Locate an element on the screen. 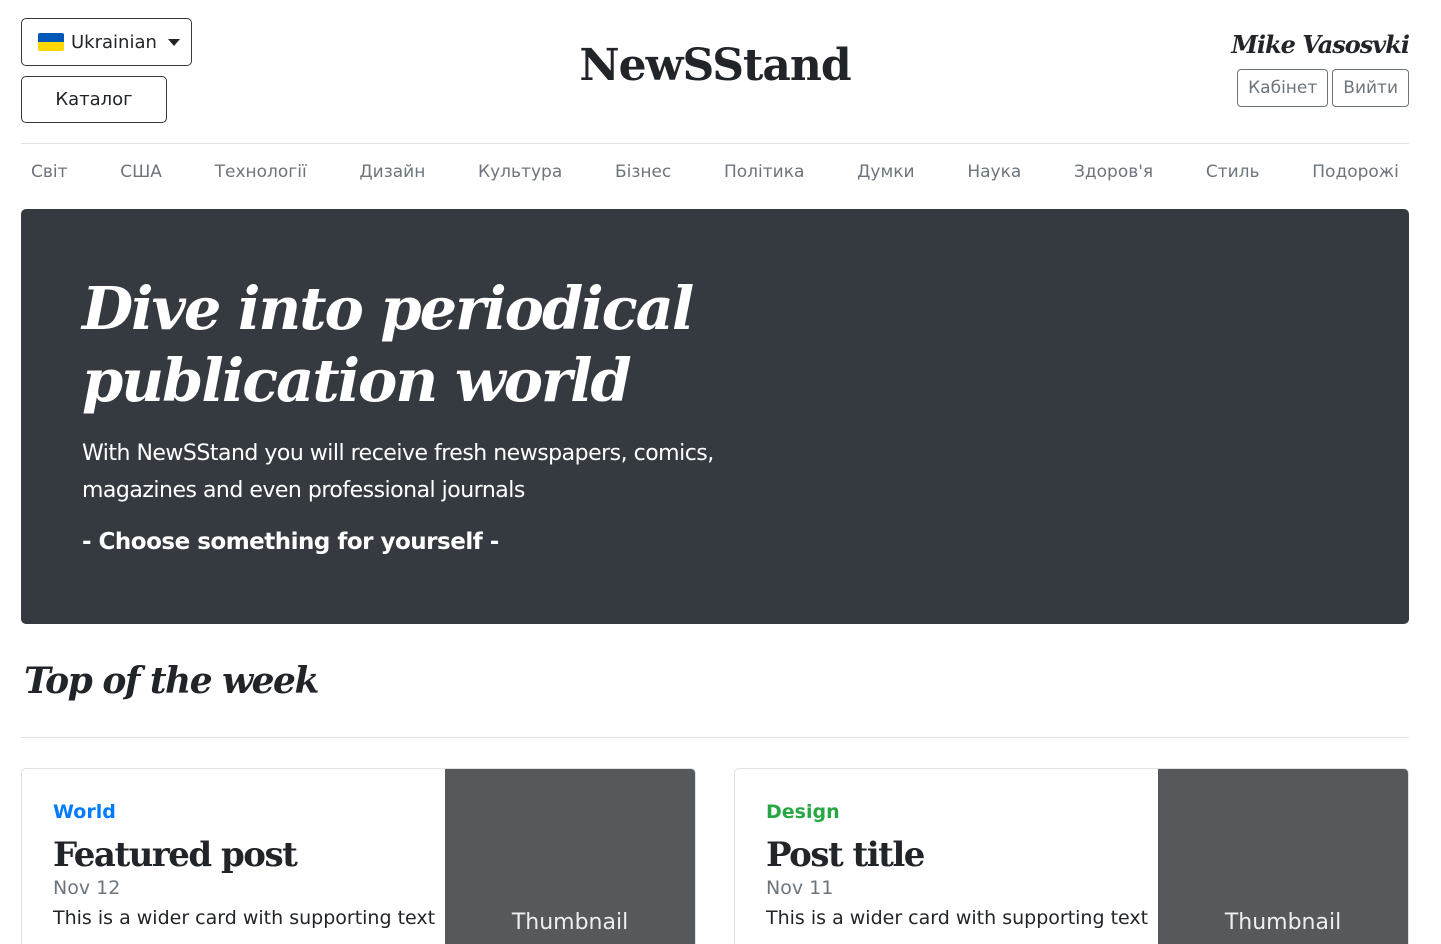  nav-item-design: Дизайн is located at coordinates (392, 172).